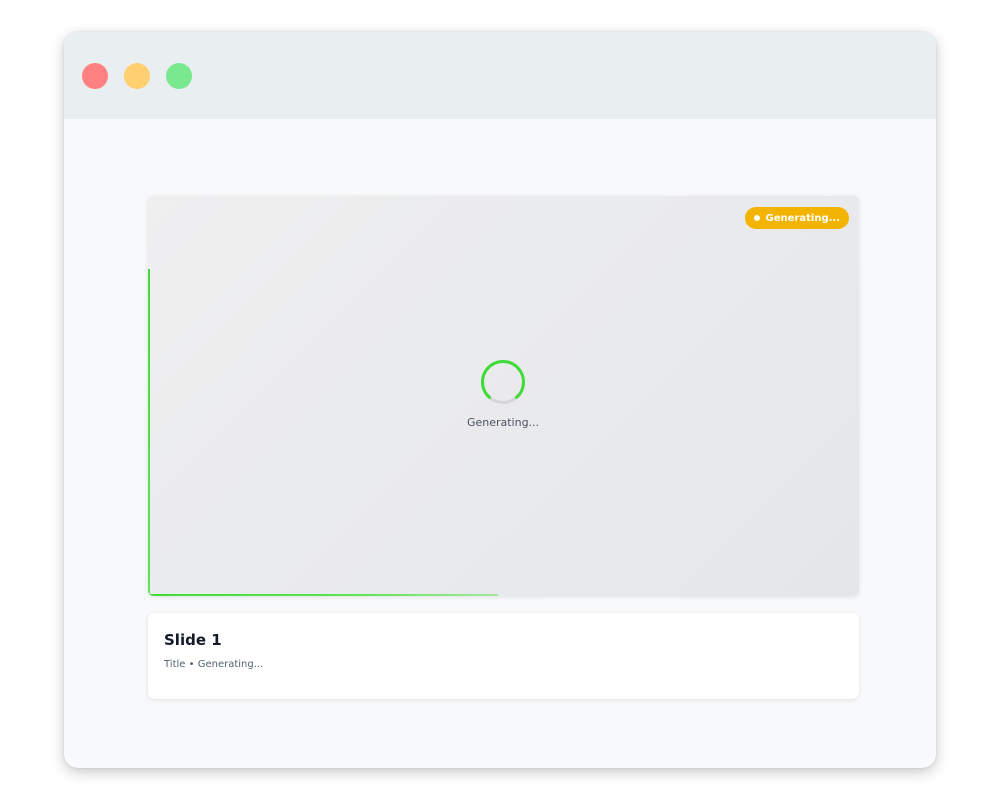 The width and height of the screenshot is (1000, 800). I want to click on slide-layout-label: Title, so click(175, 664).